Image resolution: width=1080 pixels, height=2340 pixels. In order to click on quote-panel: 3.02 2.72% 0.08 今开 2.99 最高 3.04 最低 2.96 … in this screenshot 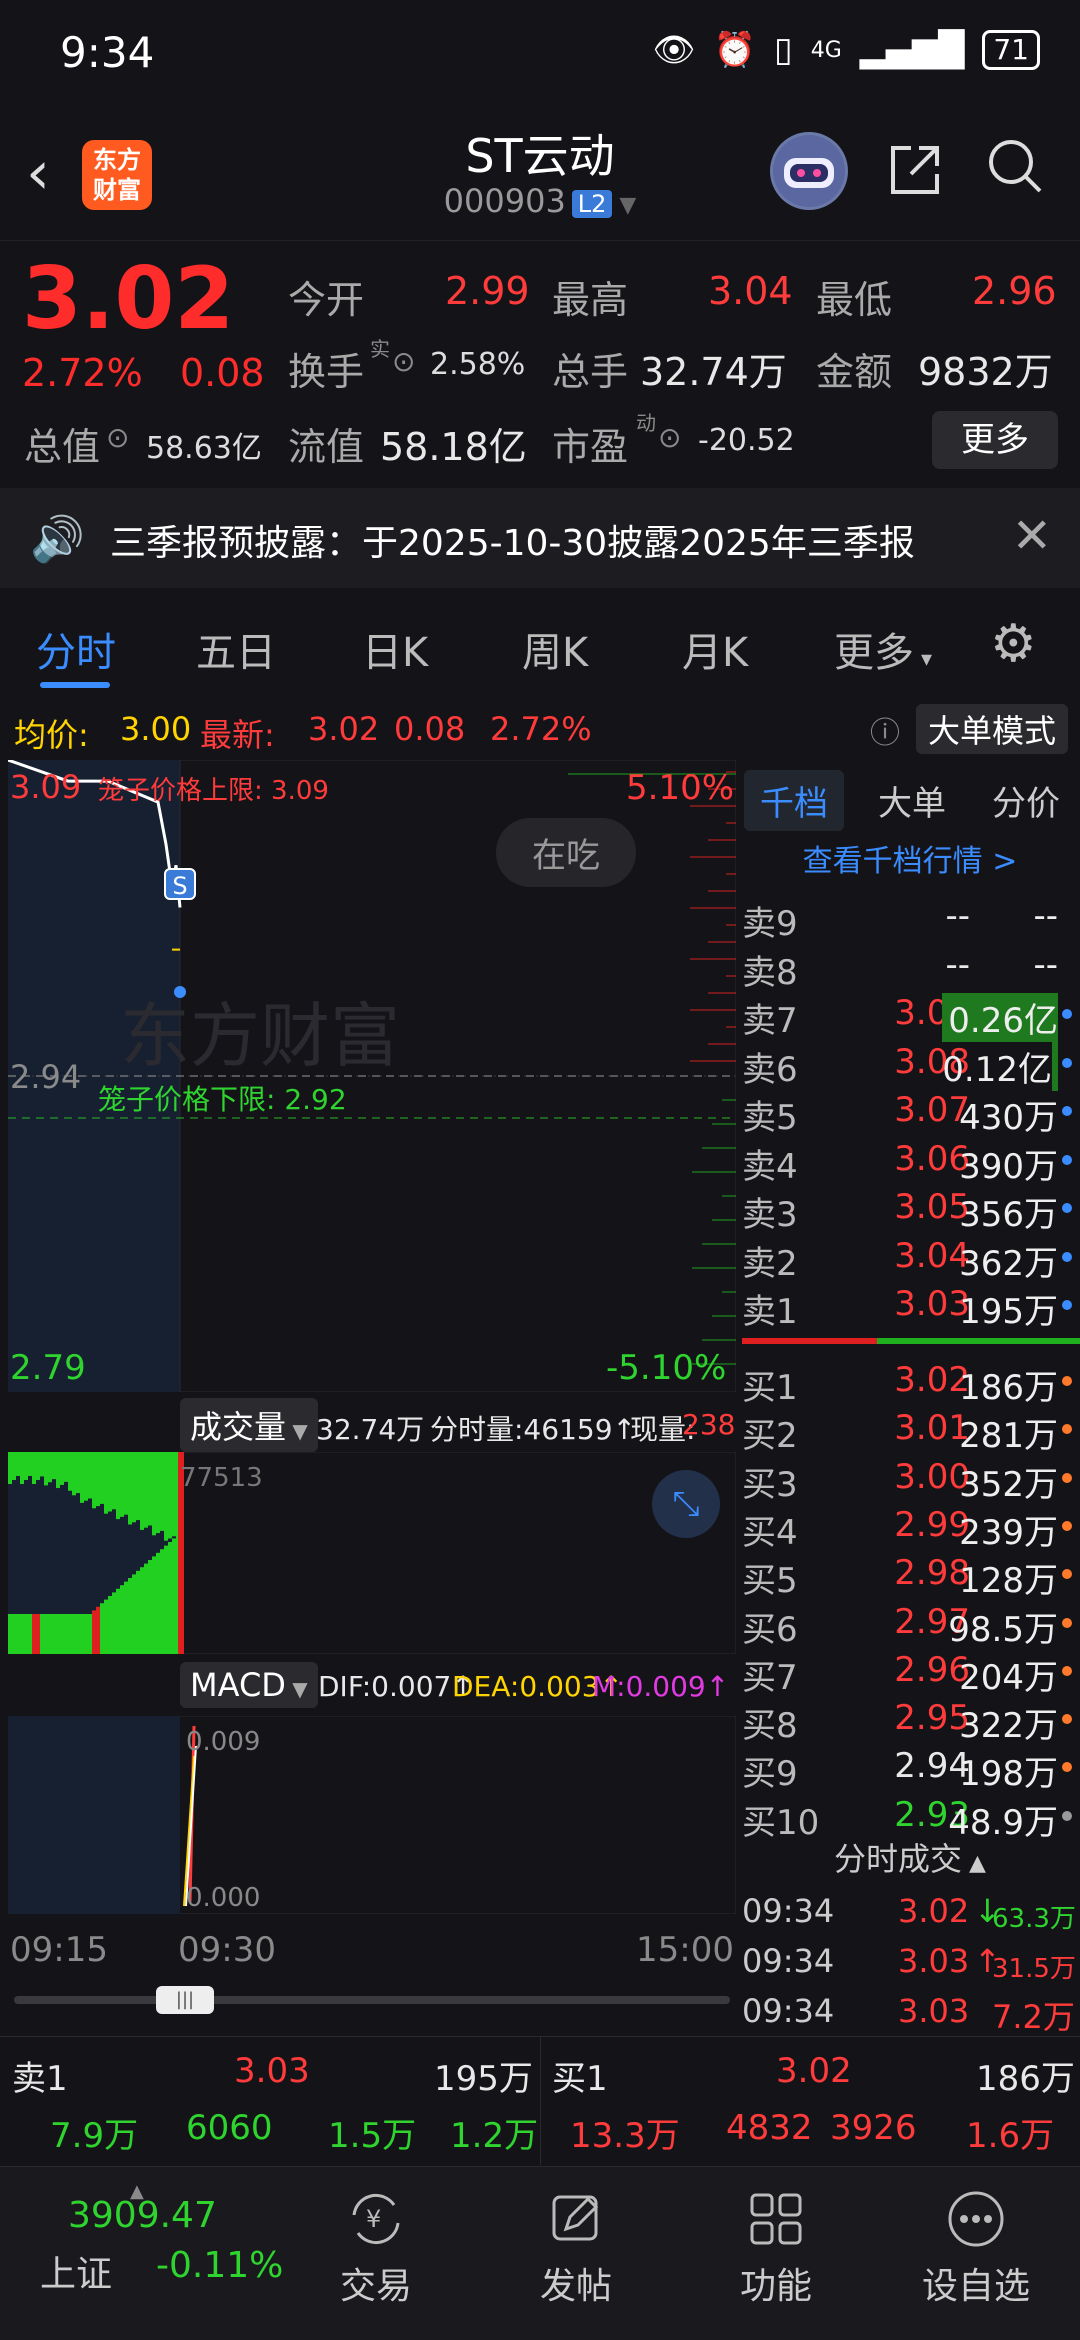, I will do `click(540, 362)`.